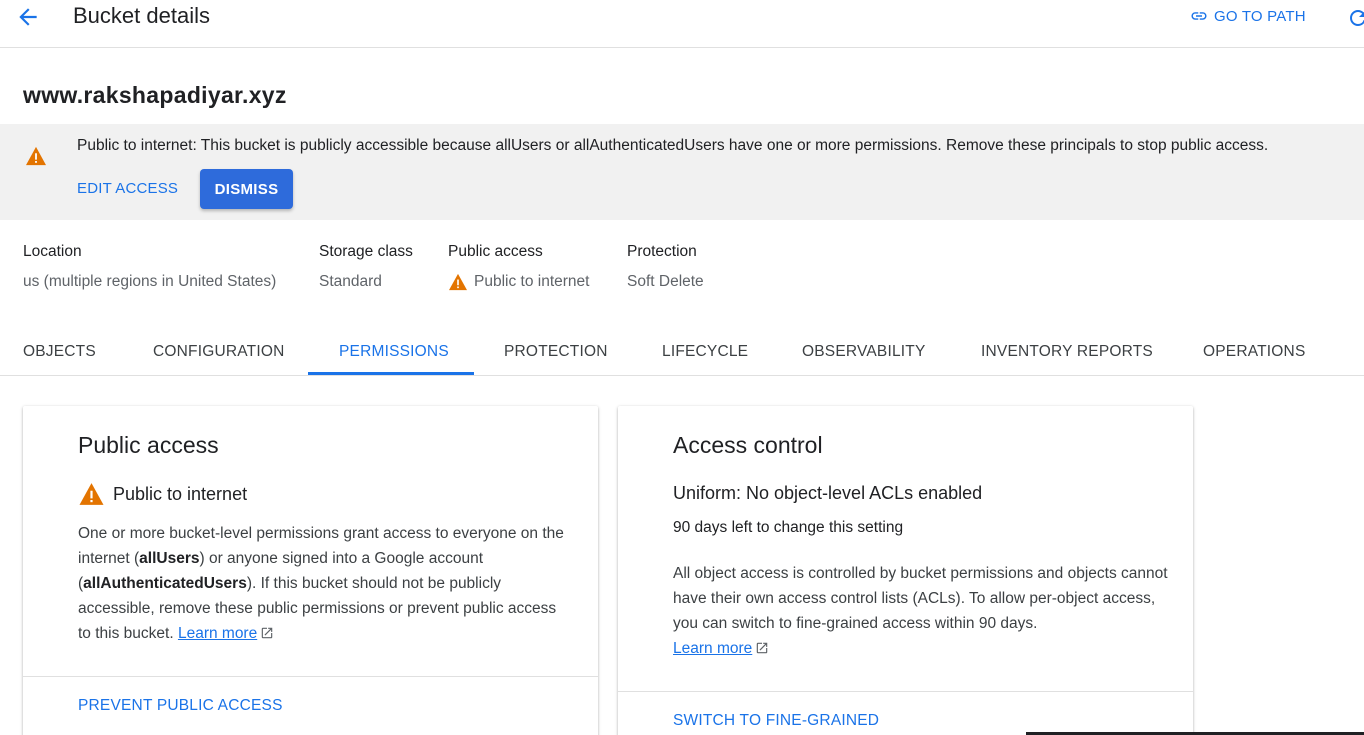  I want to click on public-access-label: Public access, so click(495, 251).